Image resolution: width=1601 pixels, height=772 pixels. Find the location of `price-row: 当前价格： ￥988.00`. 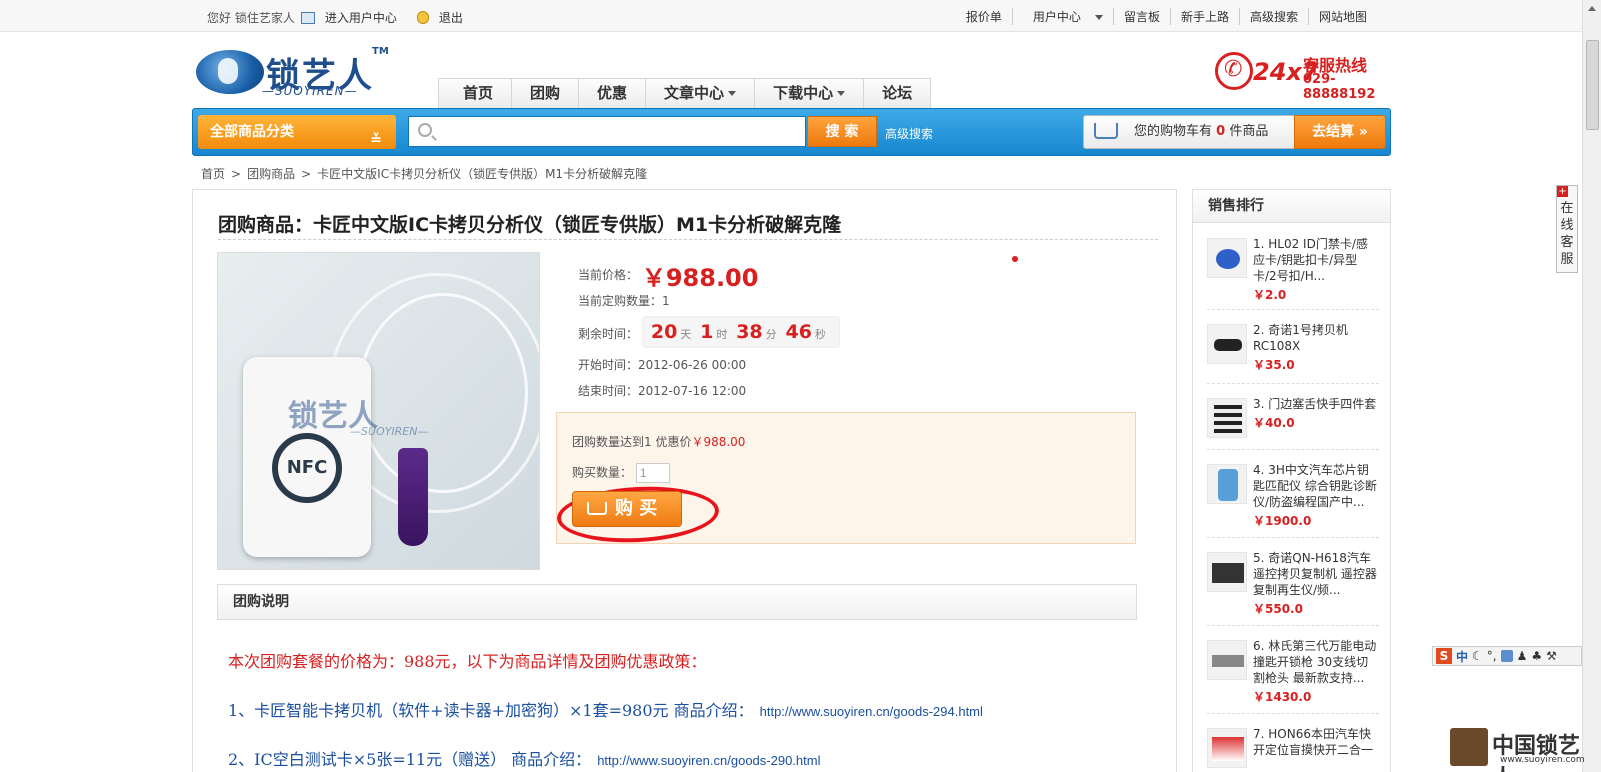

price-row: 当前价格： ￥988.00 is located at coordinates (668, 275).